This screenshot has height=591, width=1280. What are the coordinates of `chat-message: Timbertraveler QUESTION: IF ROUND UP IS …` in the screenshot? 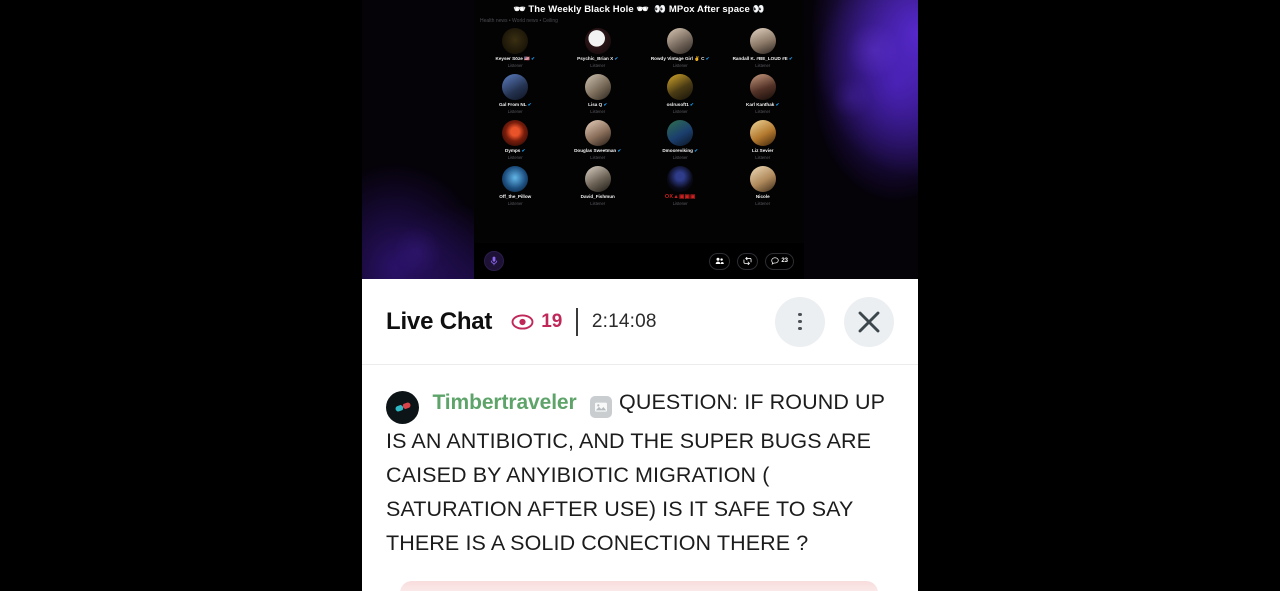 It's located at (640, 472).